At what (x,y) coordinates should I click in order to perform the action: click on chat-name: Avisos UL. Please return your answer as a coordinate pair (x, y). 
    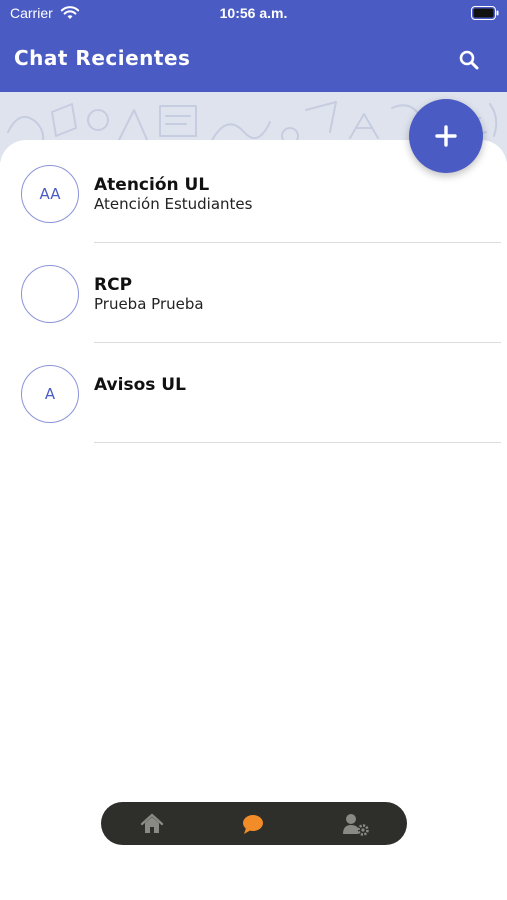
    Looking at the image, I should click on (140, 385).